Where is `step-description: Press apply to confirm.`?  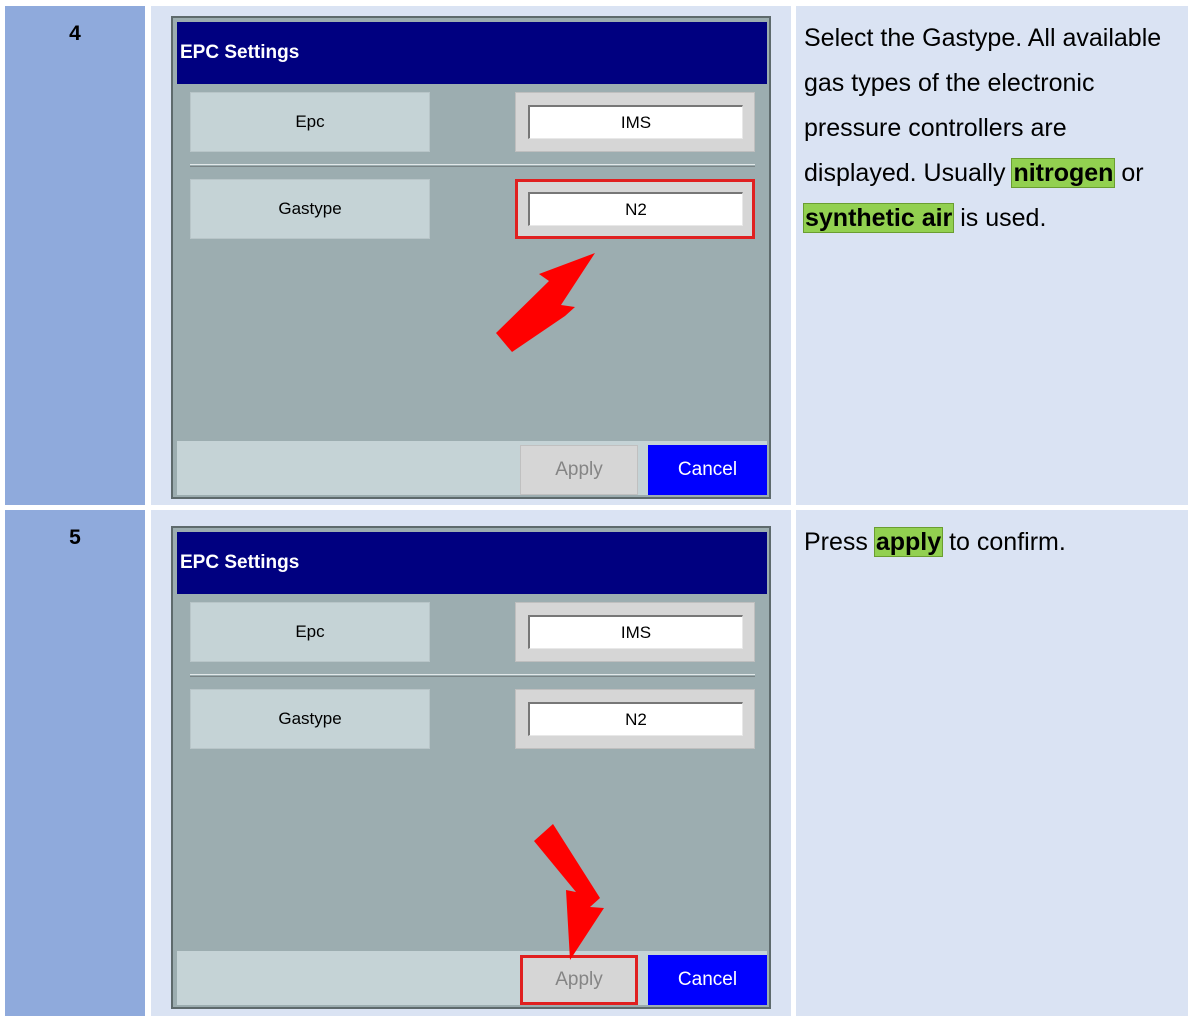
step-description: Press apply to confirm. is located at coordinates (994, 542).